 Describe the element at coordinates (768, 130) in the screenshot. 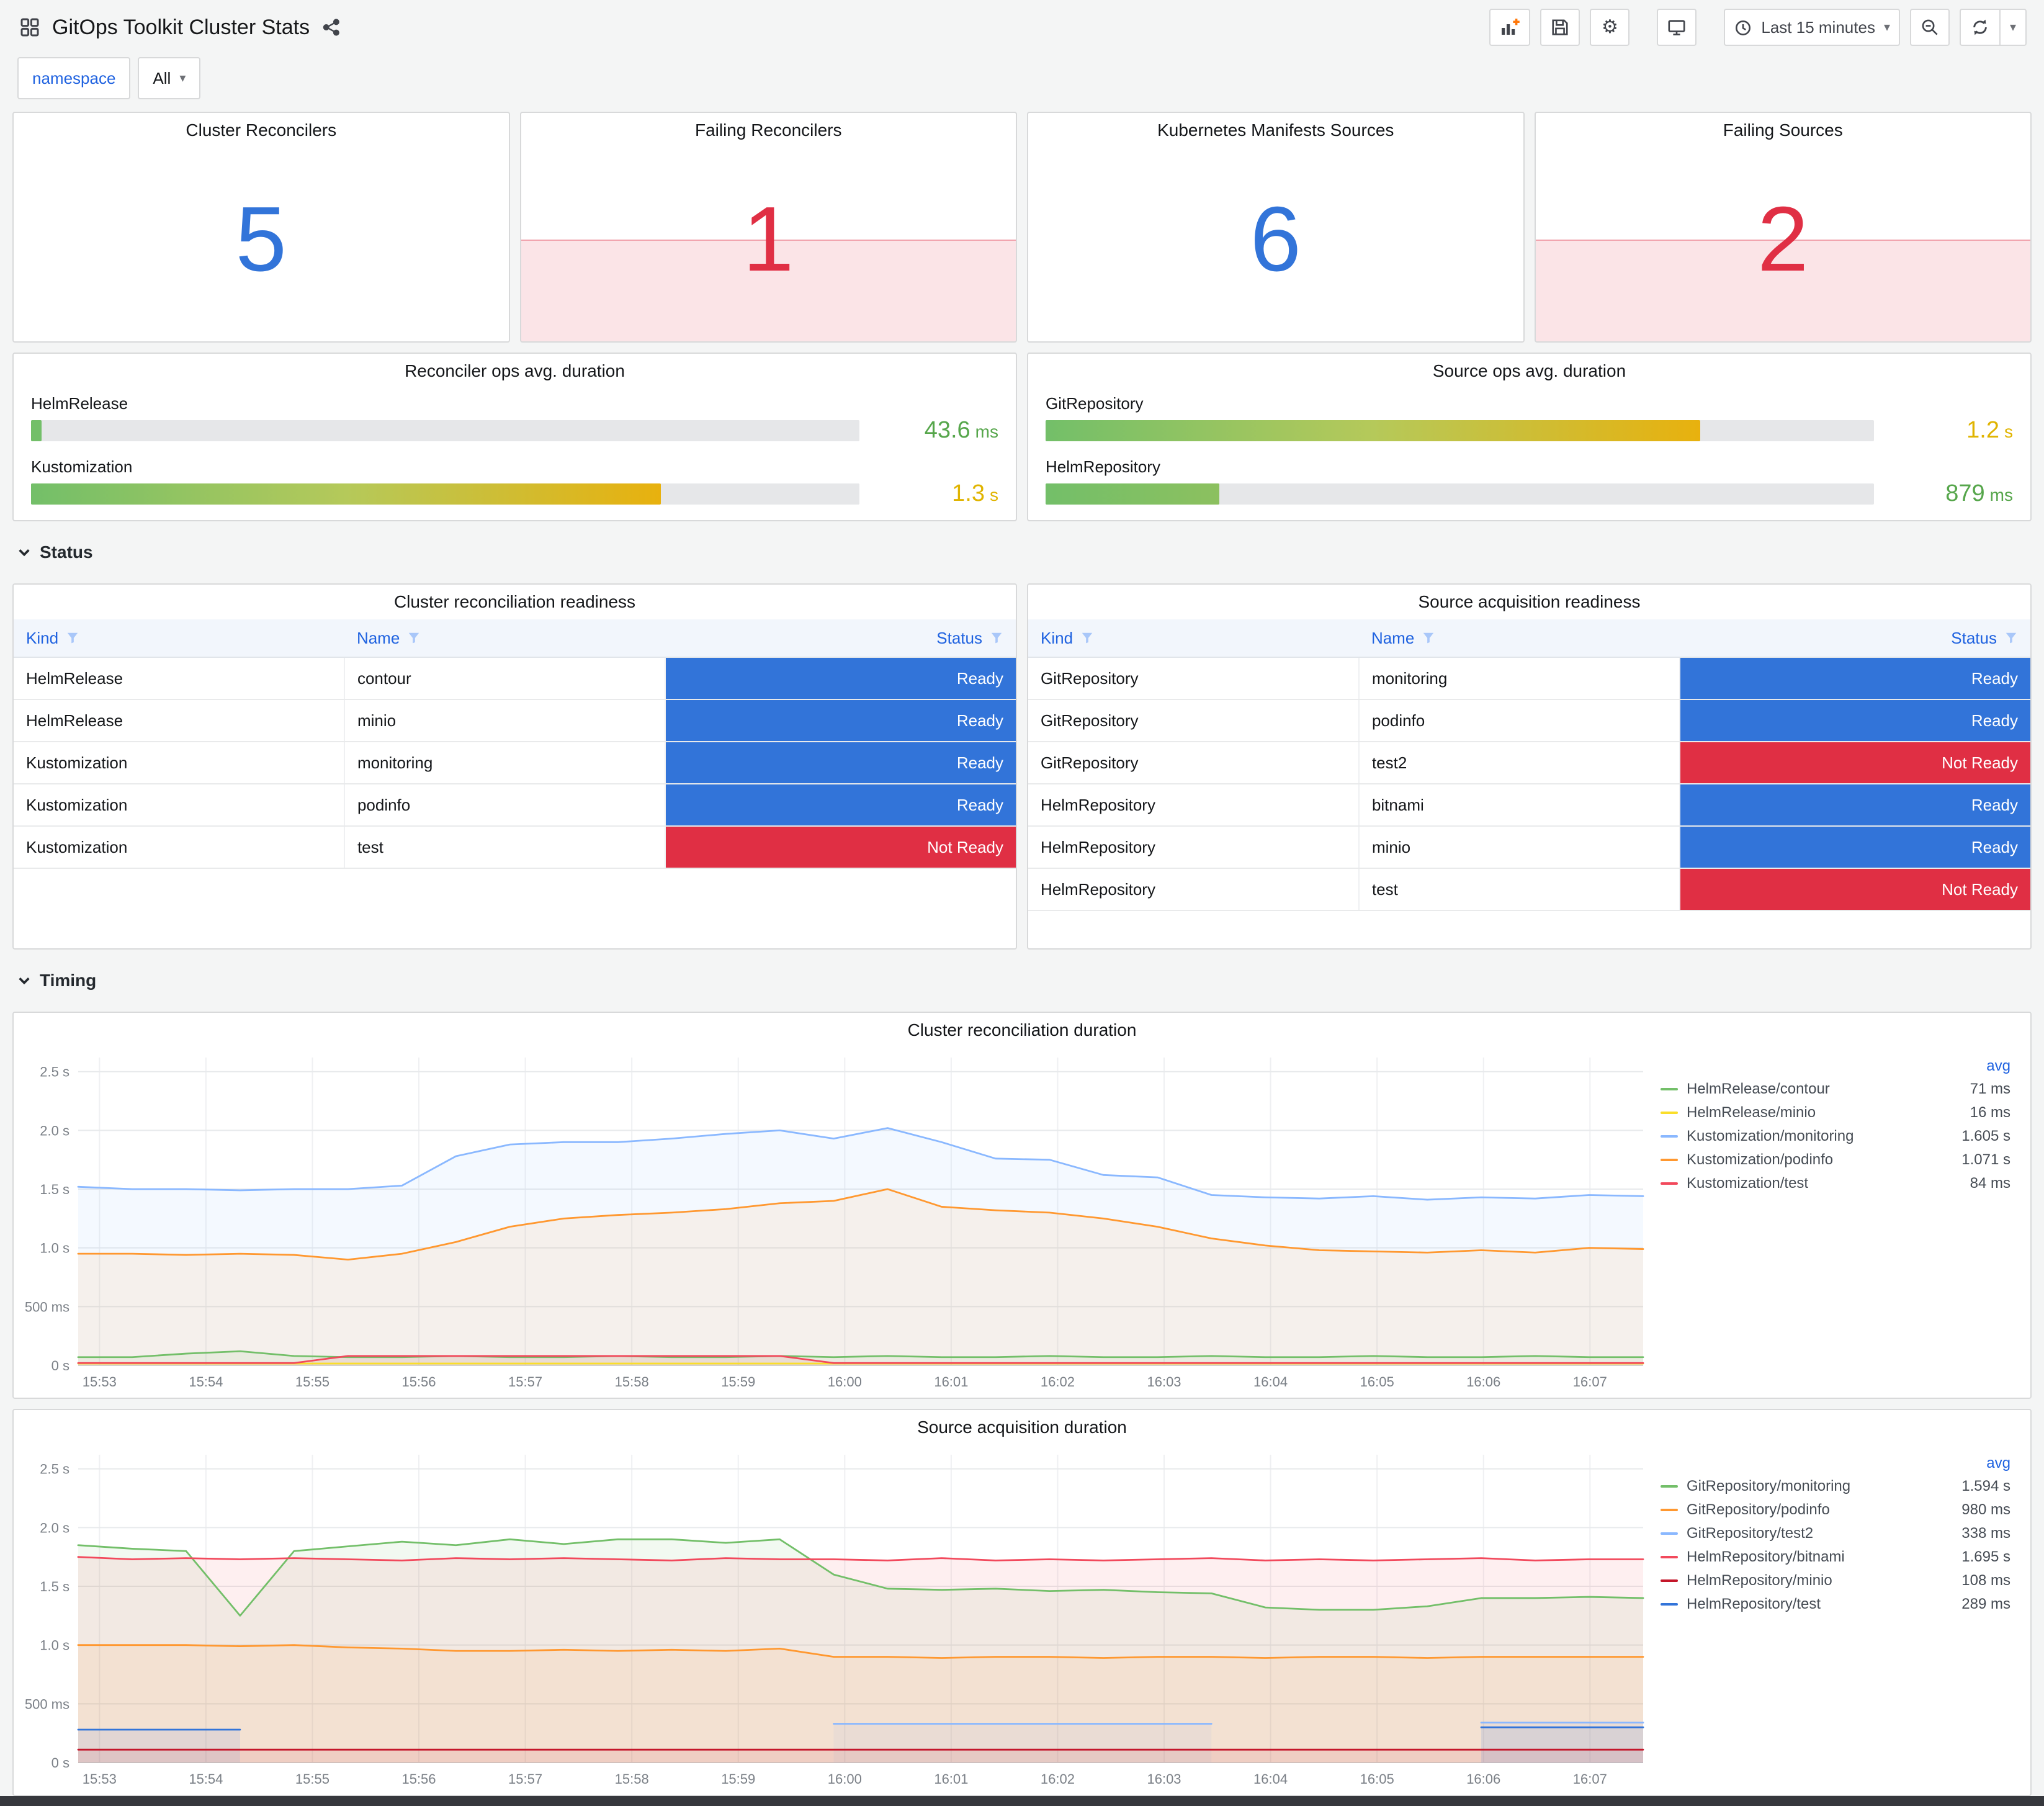

I see `panel-title: Failing Reconcilers` at that location.